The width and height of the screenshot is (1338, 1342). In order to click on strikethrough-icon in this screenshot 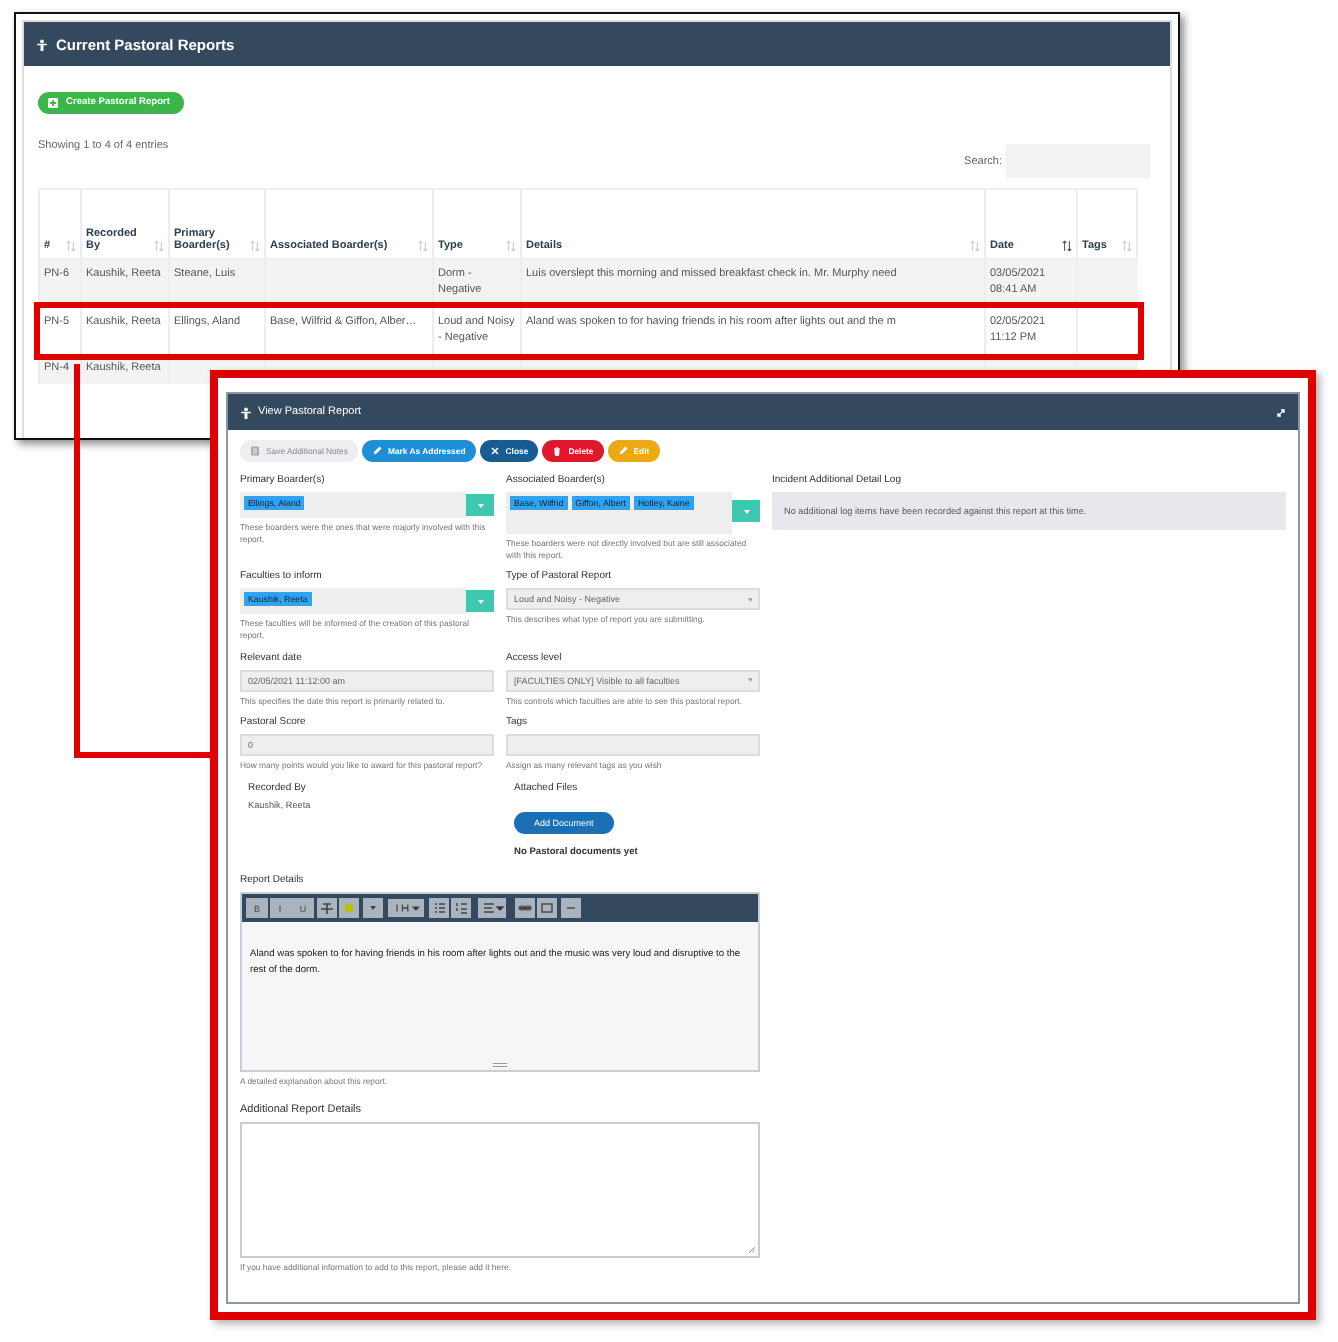, I will do `click(326, 908)`.